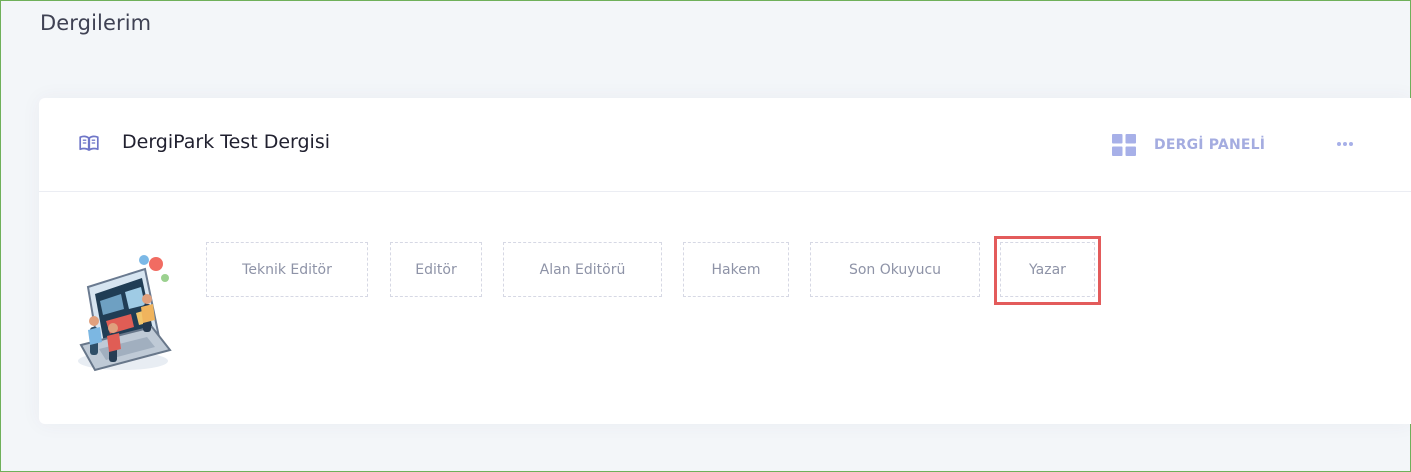  Describe the element at coordinates (895, 269) in the screenshot. I see `role-final-reader: Son Okuyucu` at that location.